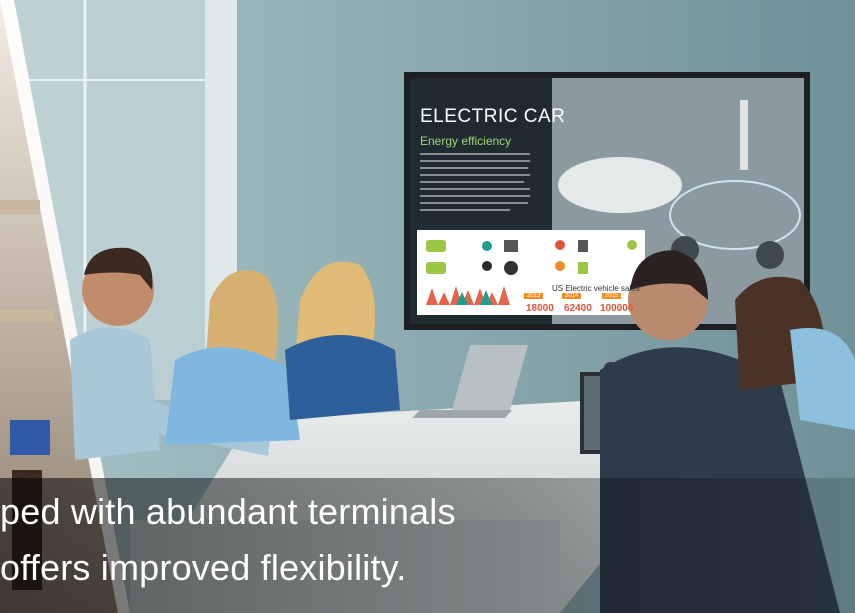 The height and width of the screenshot is (613, 855). I want to click on sales-heading: US Electric vehicle sales, so click(596, 288).